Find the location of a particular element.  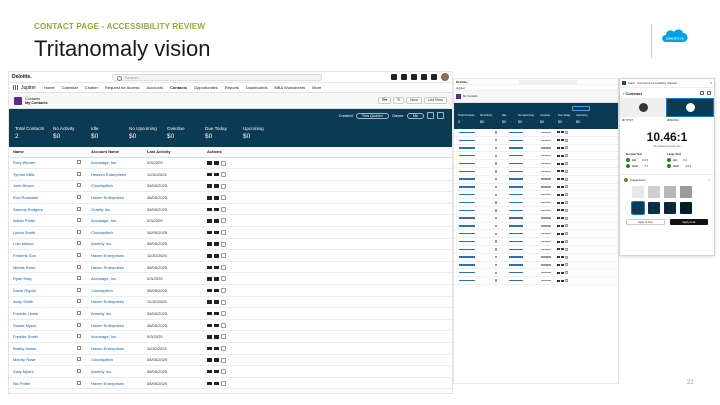

table-row: Sammy Rodgers Grasity Inc. 08/05/2025 is located at coordinates (230, 209).